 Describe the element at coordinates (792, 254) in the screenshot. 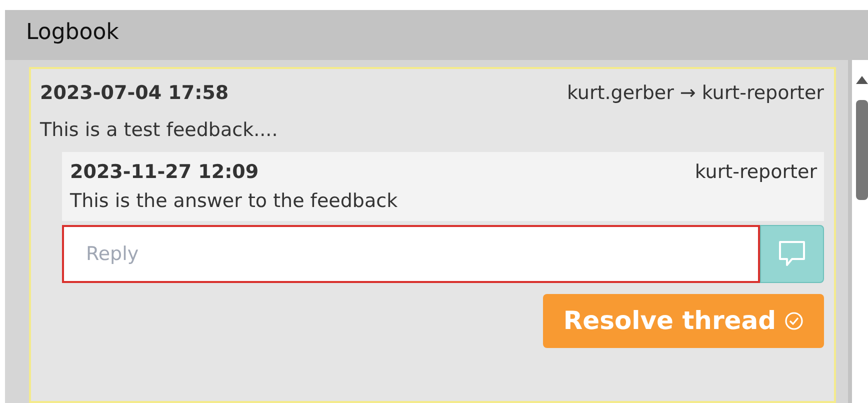

I see `speech-bubble-icon` at that location.